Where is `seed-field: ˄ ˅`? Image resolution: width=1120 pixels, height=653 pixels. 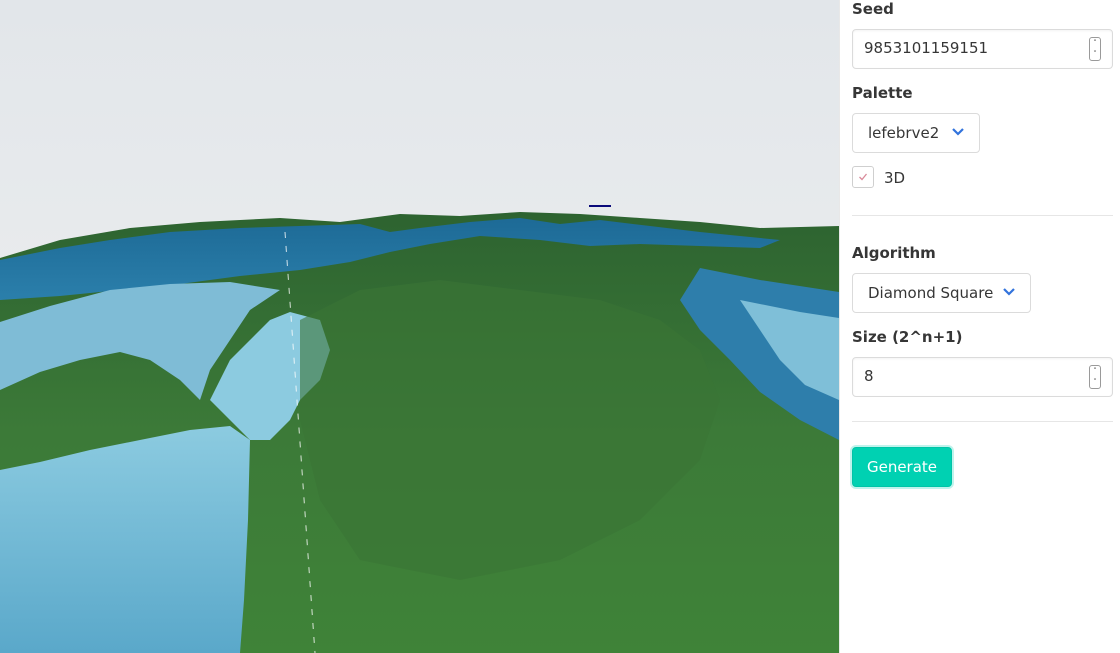 seed-field: ˄ ˅ is located at coordinates (982, 49).